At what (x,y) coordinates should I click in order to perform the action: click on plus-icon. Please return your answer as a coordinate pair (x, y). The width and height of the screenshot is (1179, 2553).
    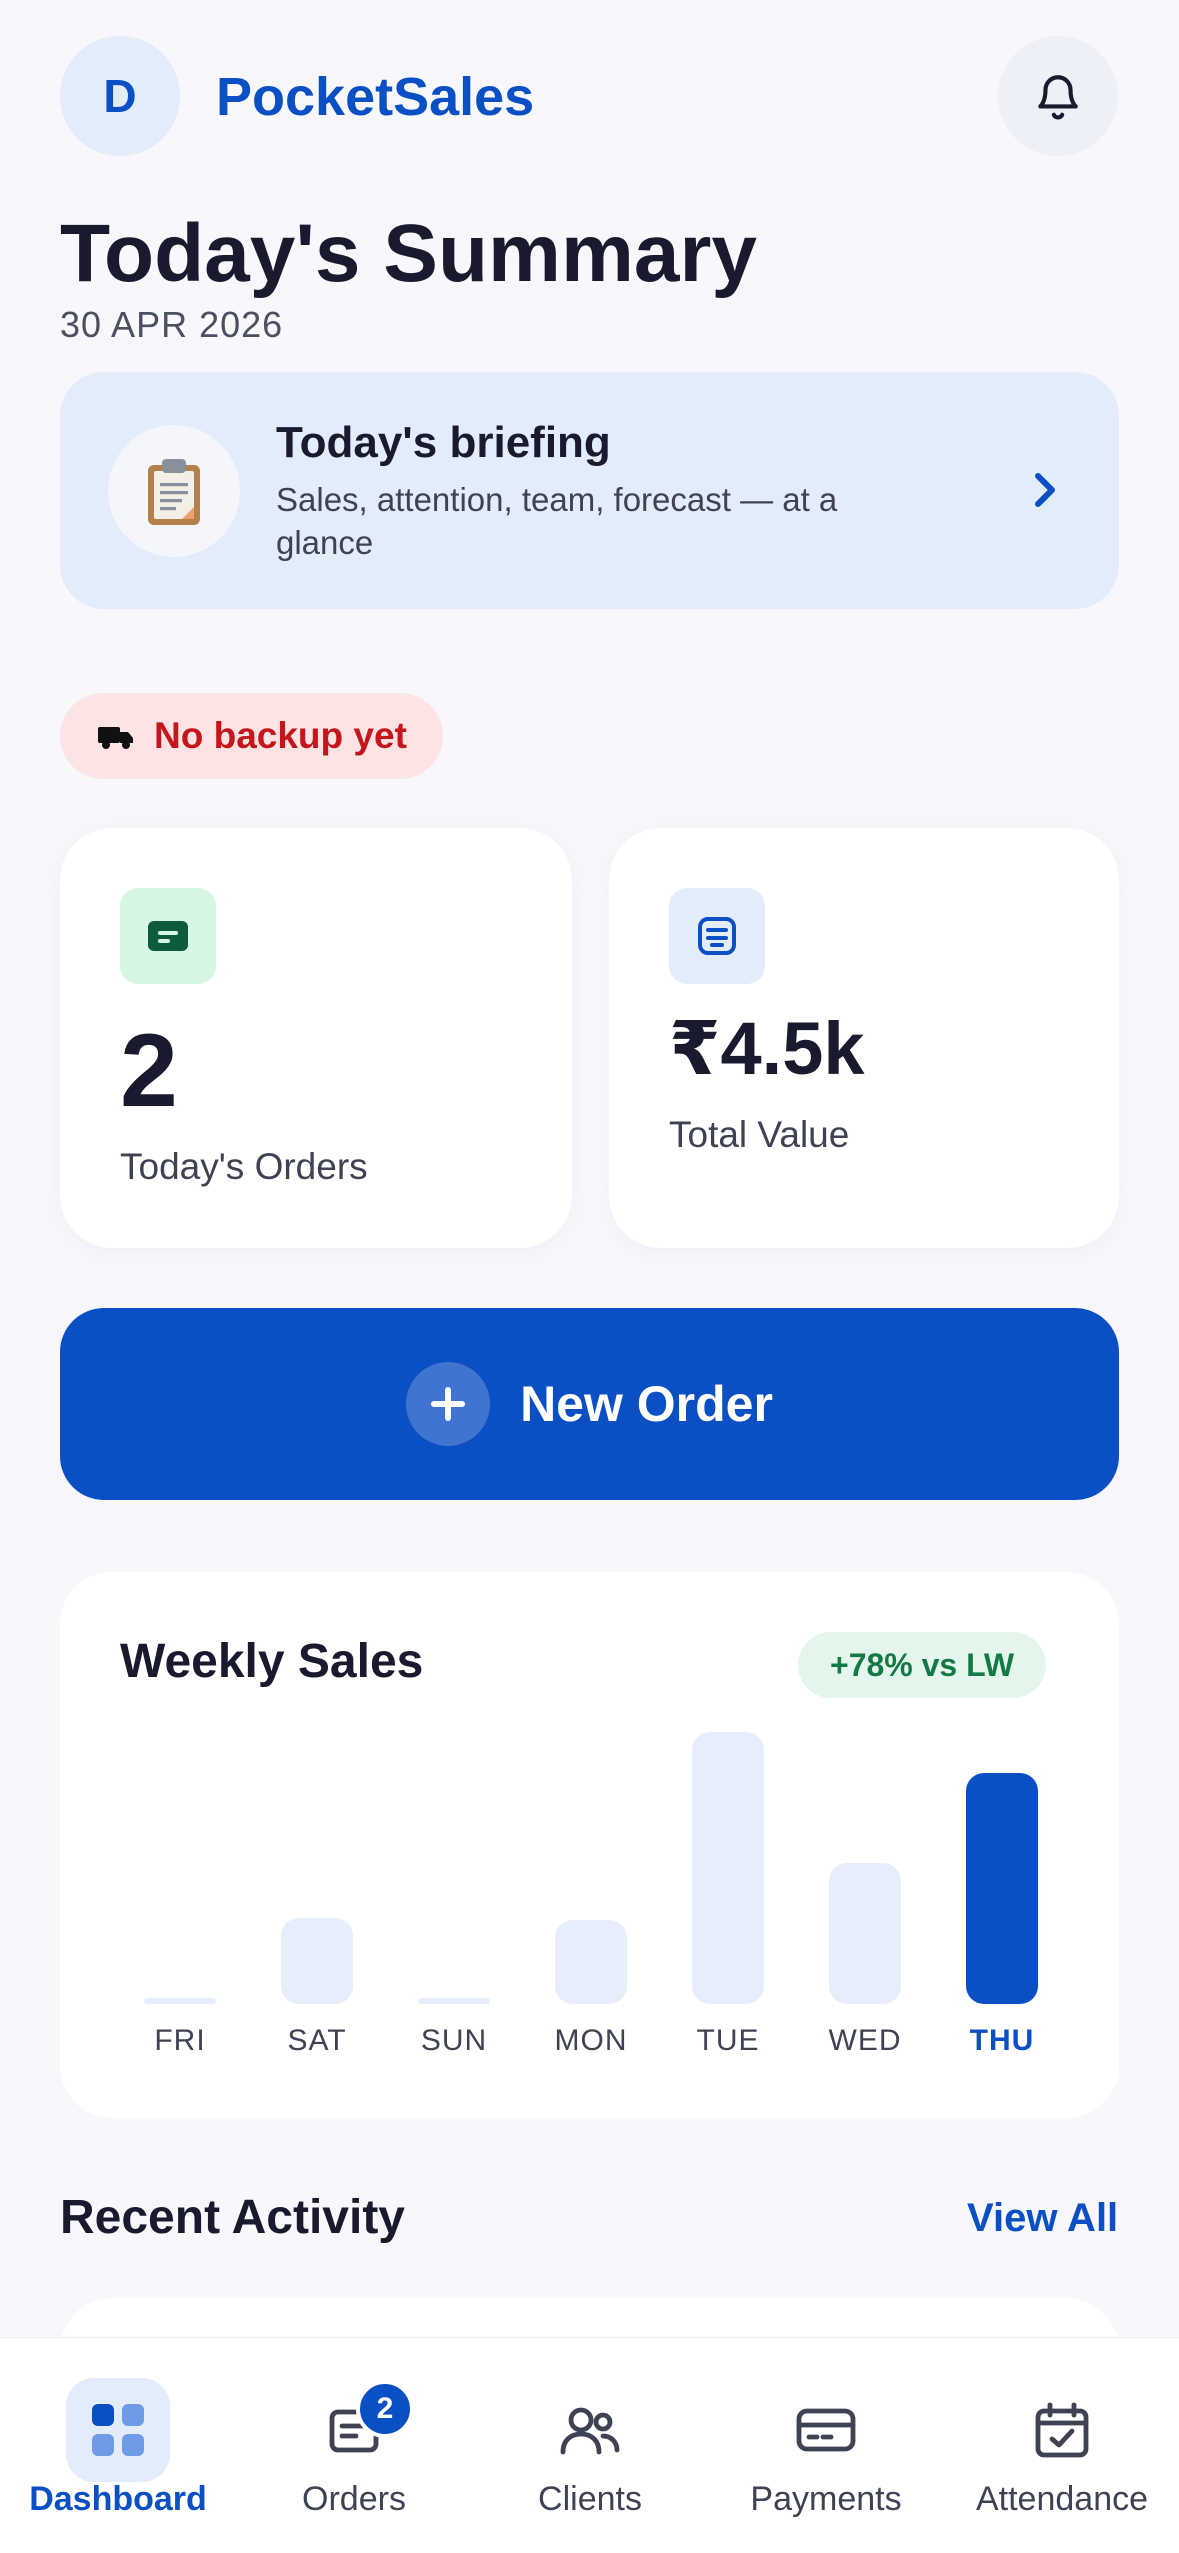
    Looking at the image, I should click on (448, 1404).